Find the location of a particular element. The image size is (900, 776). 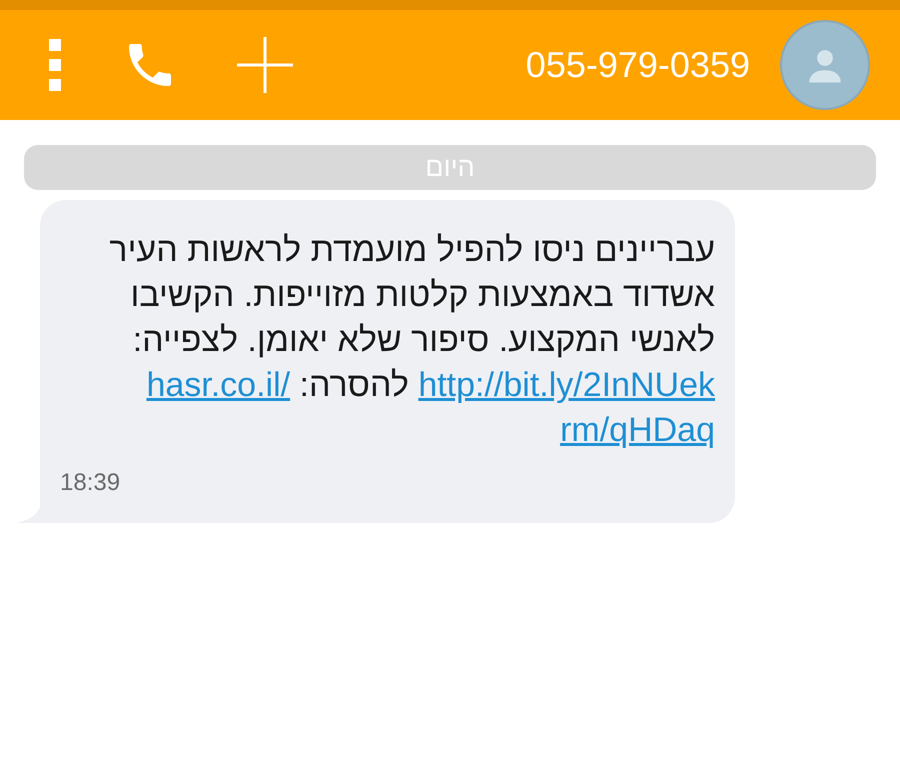

message-link: hasr.co.il/ is located at coordinates (218, 385).